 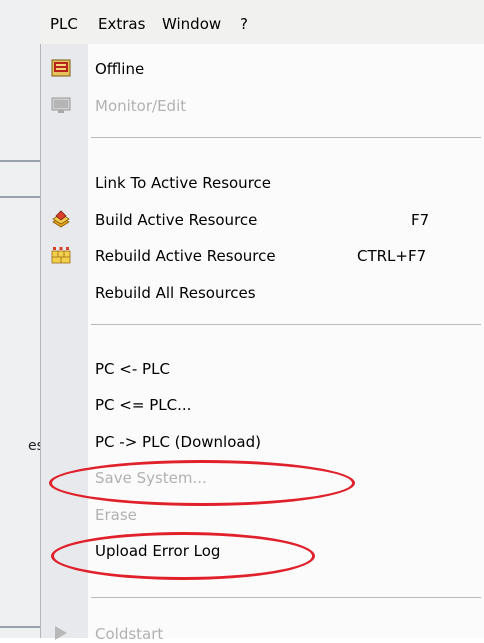 I want to click on menu-window: Window, so click(x=191, y=24).